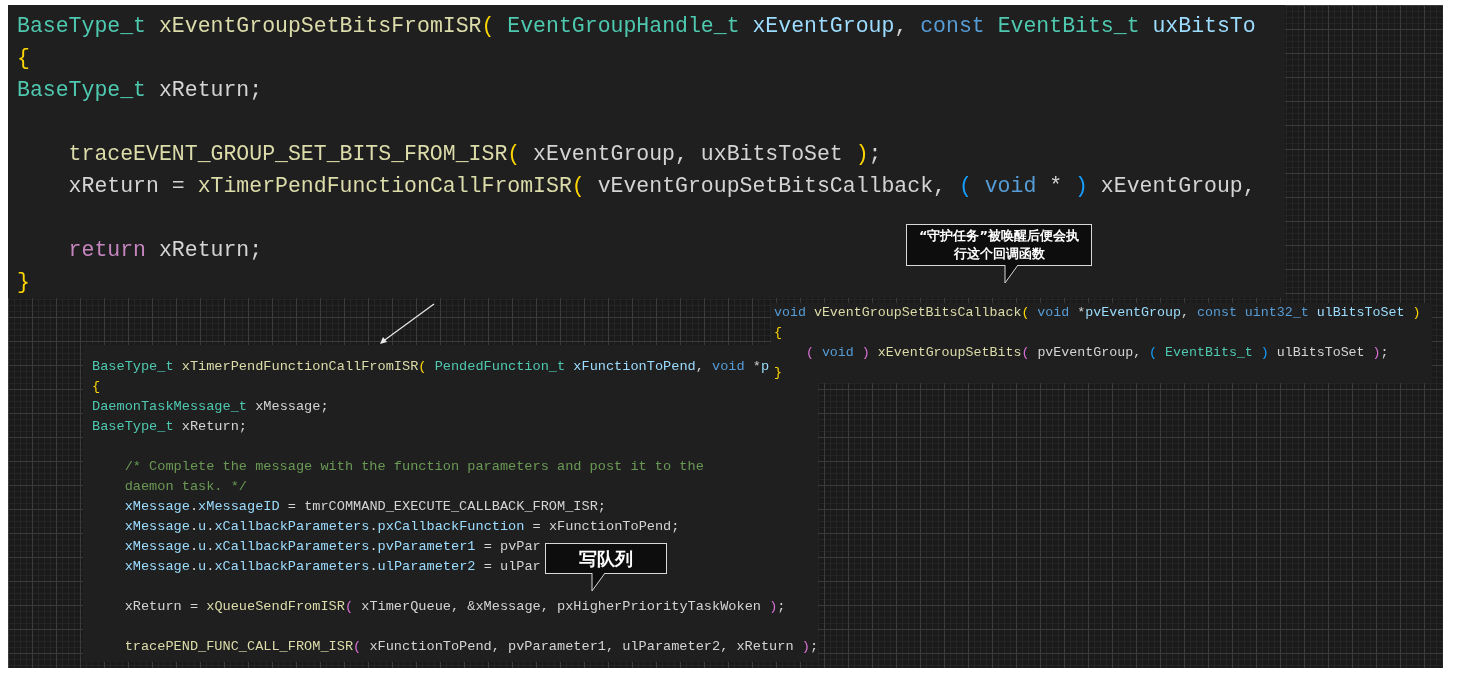 The image size is (1457, 678). What do you see at coordinates (1097, 313) in the screenshot?
I see `code-line: void vEventGroupSetBitsCallback( void *pvEventGroup, const uint32_t ulBitsToSet )` at bounding box center [1097, 313].